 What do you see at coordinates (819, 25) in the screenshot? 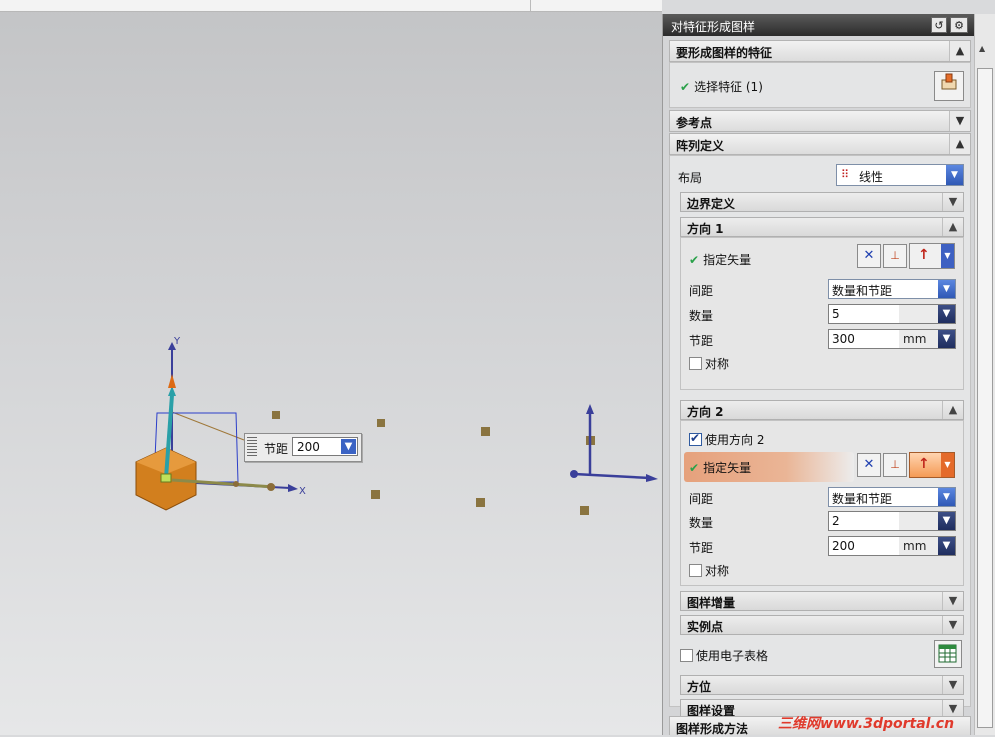
I see `dialog-titlebar: 对特征形成图样 ↺ ⚙` at bounding box center [819, 25].